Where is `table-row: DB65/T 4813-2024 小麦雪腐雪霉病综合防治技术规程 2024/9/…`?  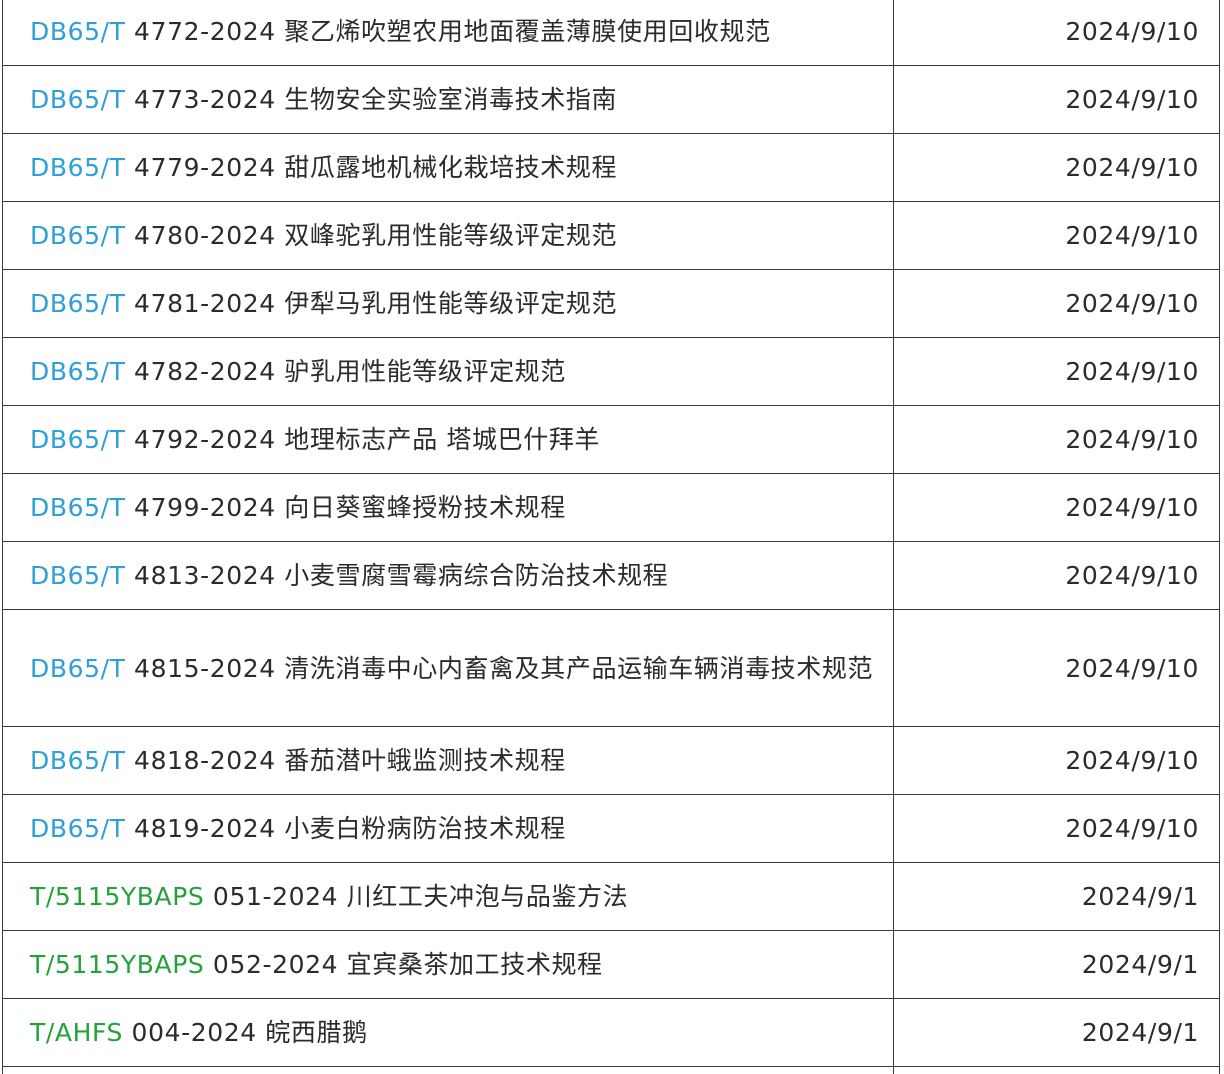
table-row: DB65/T 4813-2024 小麦雪腐雪霉病综合防治技术规程 2024/9/… is located at coordinates (611, 575).